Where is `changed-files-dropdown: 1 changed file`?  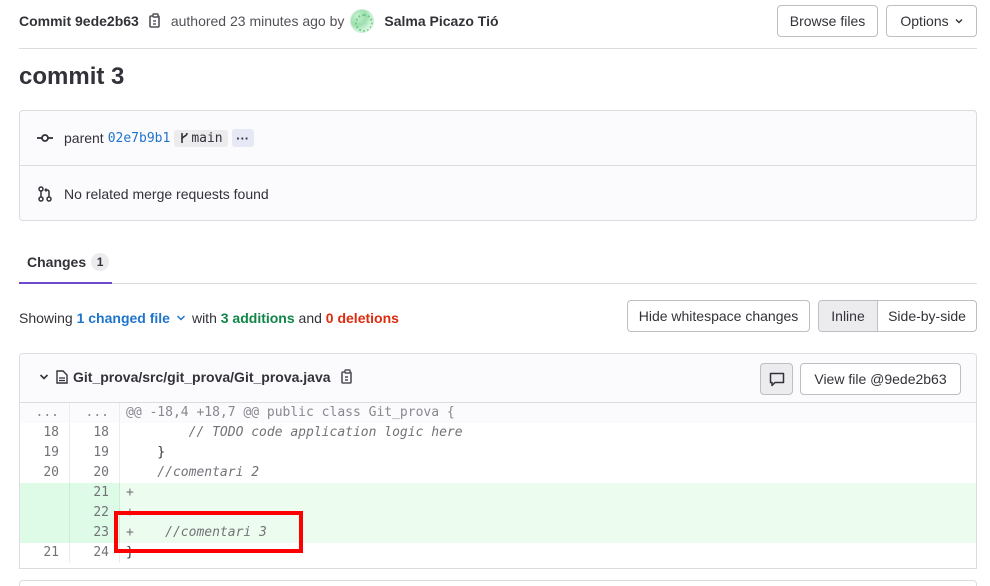
changed-files-dropdown: 1 changed file is located at coordinates (123, 318).